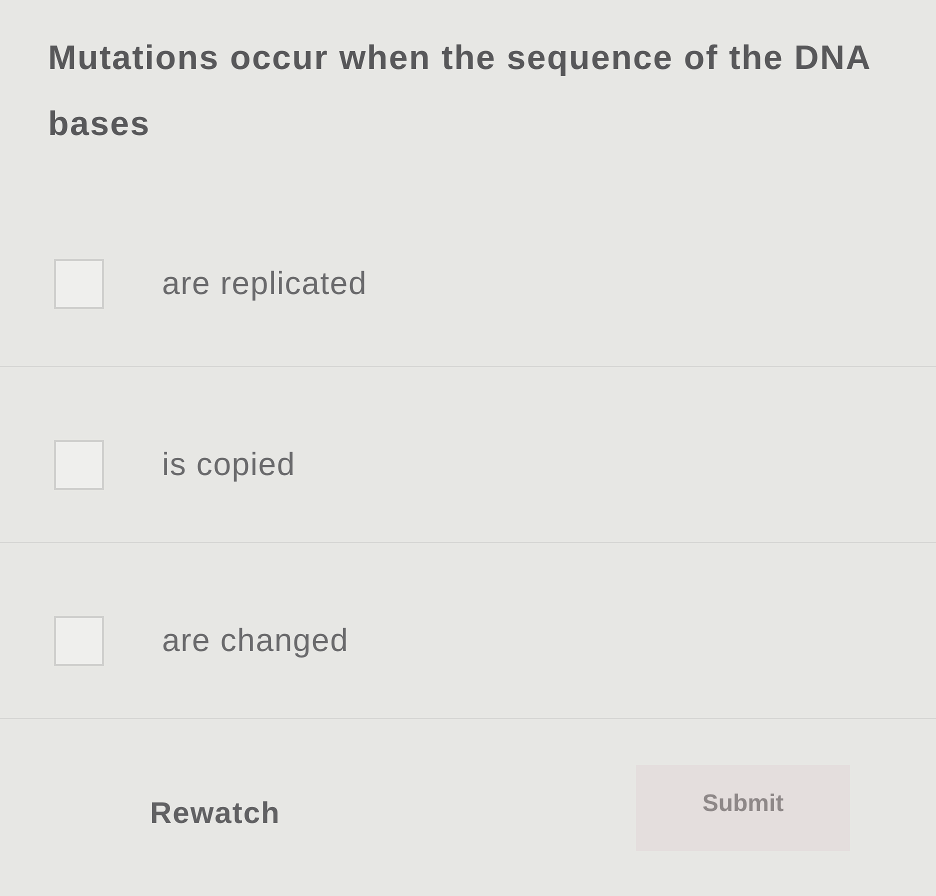  What do you see at coordinates (229, 464) in the screenshot?
I see `option-label: is copied` at bounding box center [229, 464].